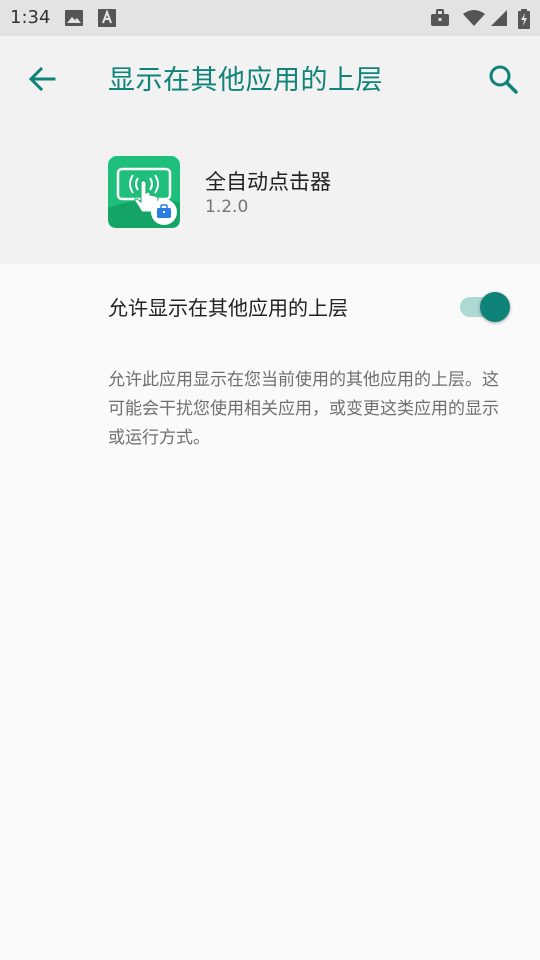  What do you see at coordinates (503, 79) in the screenshot?
I see `search-icon` at bounding box center [503, 79].